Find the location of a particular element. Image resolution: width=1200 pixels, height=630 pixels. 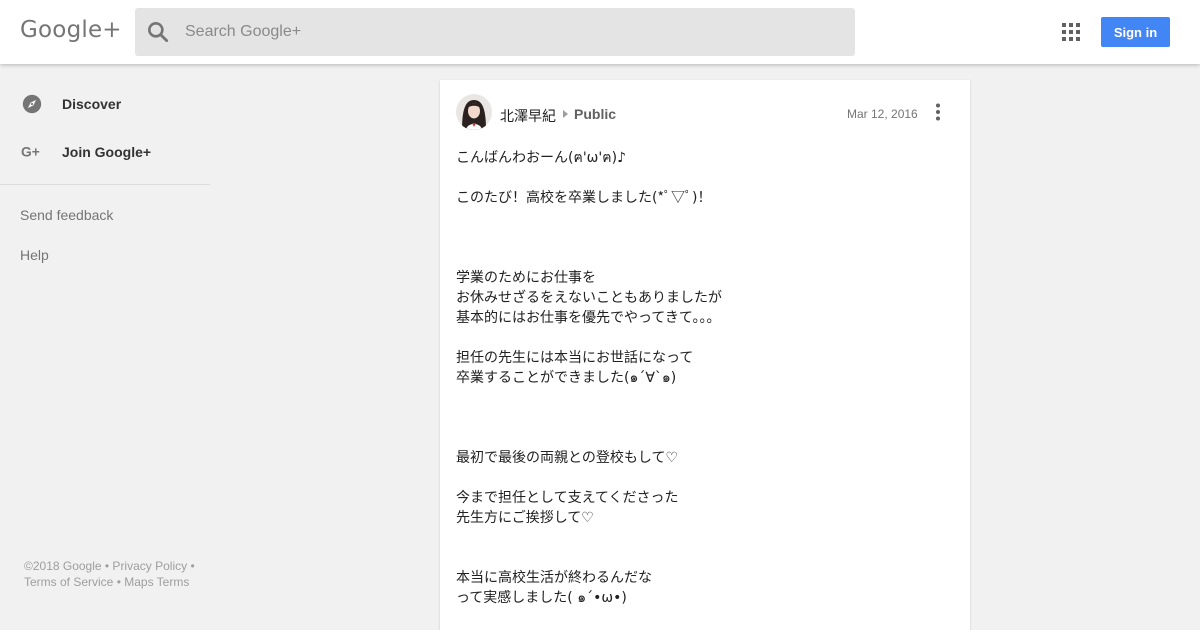

post-visibility: Public is located at coordinates (595, 114).